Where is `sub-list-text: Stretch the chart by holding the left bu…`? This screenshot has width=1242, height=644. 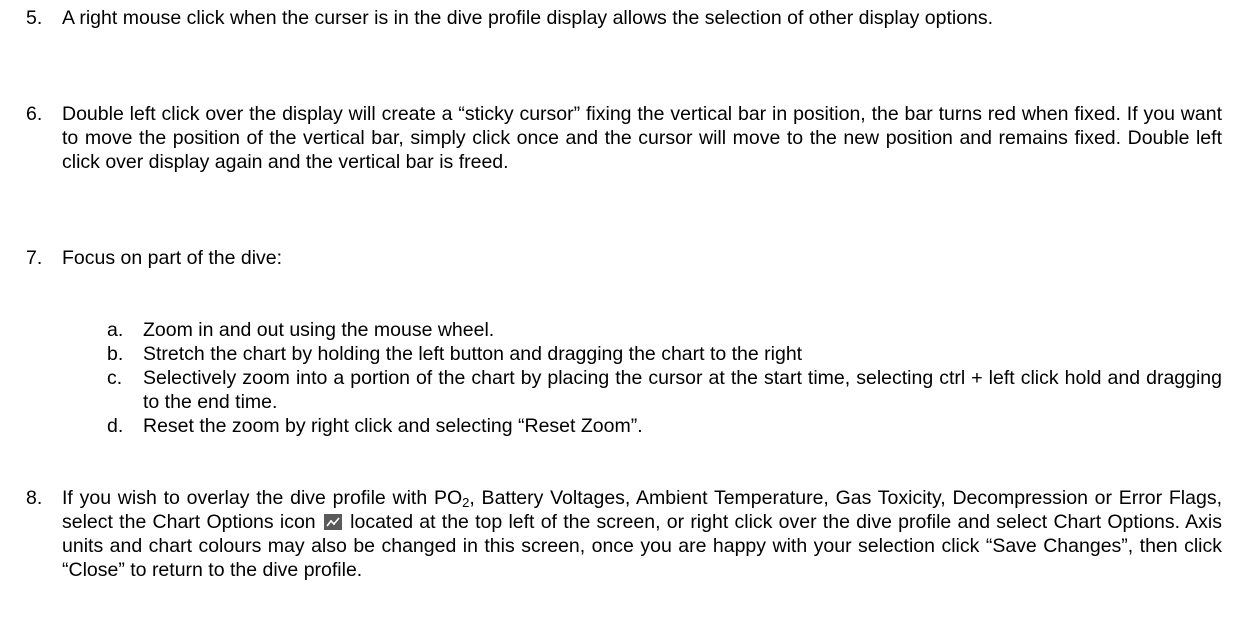
sub-list-text: Stretch the chart by holding the left bu… is located at coordinates (473, 354).